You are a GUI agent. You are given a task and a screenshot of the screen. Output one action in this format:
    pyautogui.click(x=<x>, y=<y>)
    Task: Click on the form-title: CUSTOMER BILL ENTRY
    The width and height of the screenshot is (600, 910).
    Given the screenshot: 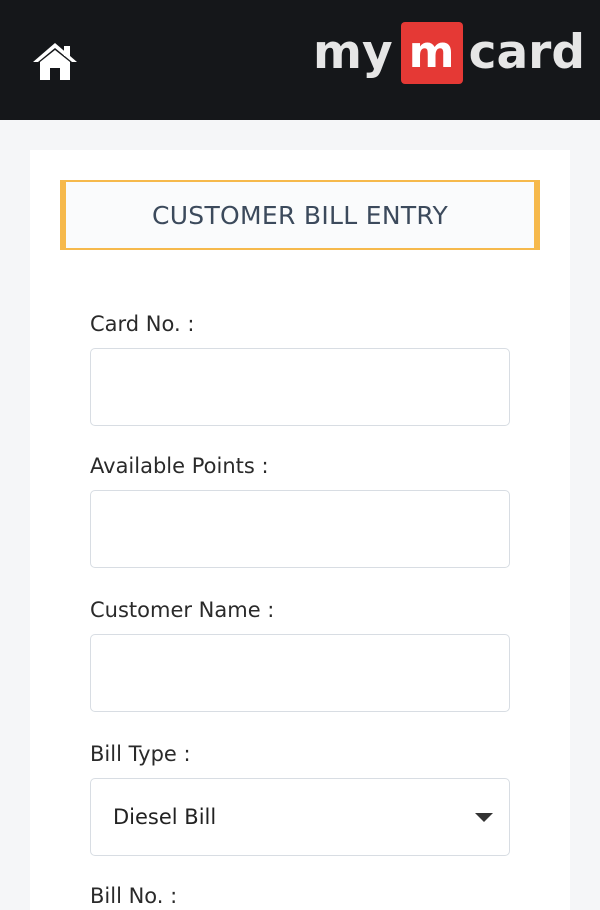 What is the action you would take?
    pyautogui.click(x=300, y=215)
    